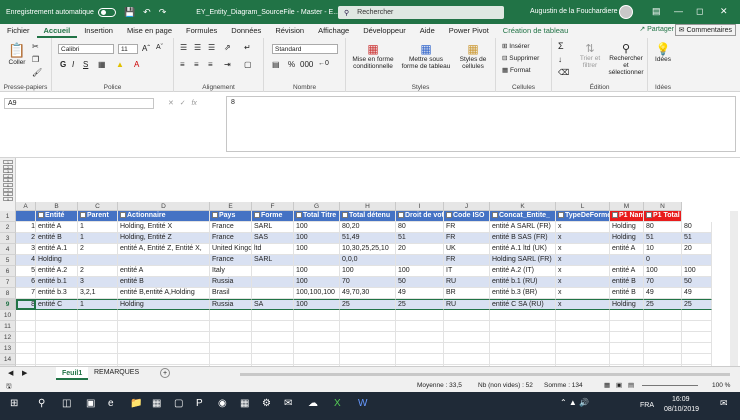 Image resolution: width=740 pixels, height=420 pixels. I want to click on table-cell: 7, so click(26, 293).